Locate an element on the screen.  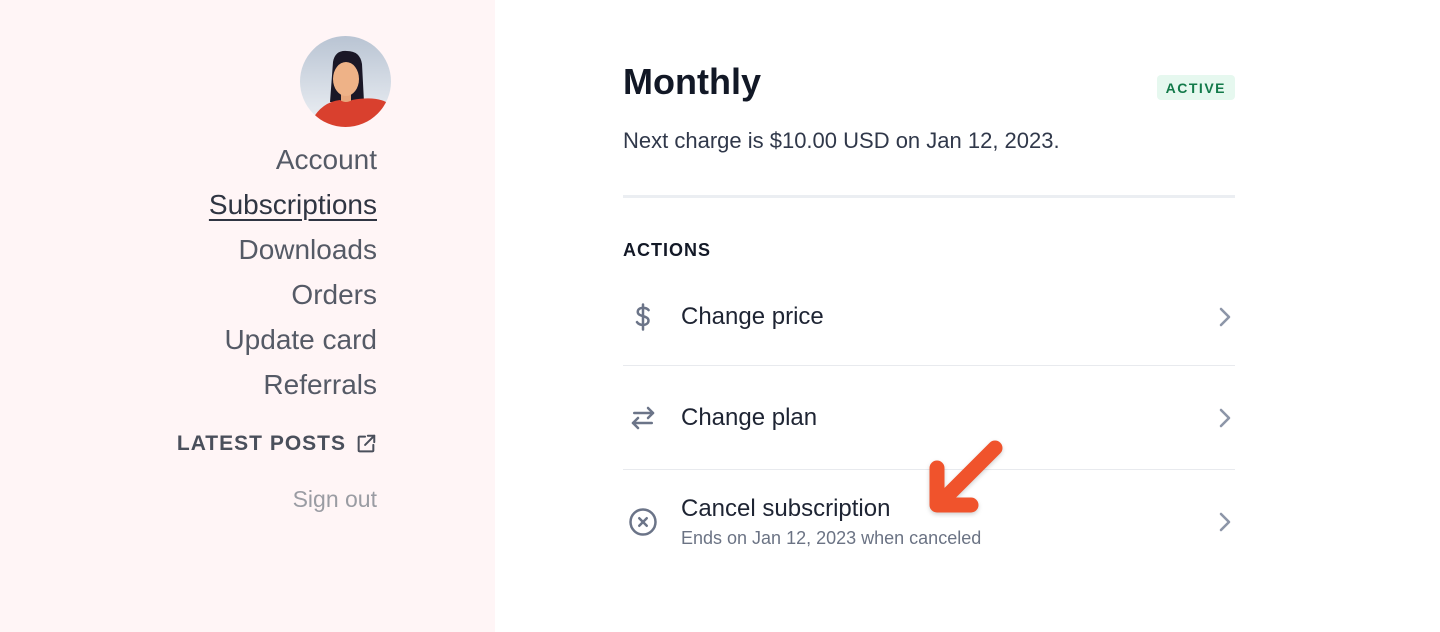
nav-subscriptions: Subscriptions is located at coordinates (293, 204).